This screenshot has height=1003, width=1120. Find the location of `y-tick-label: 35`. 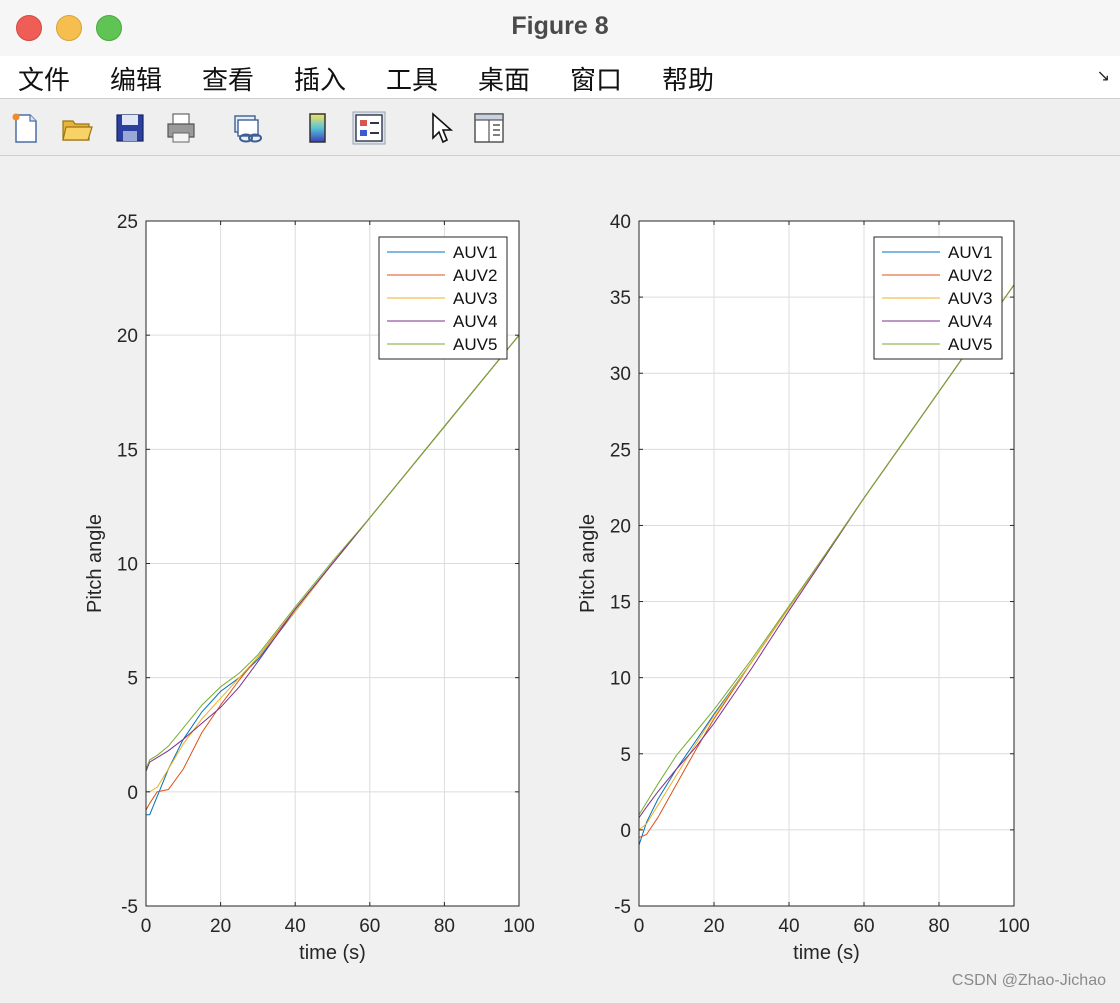

y-tick-label: 35 is located at coordinates (620, 298).